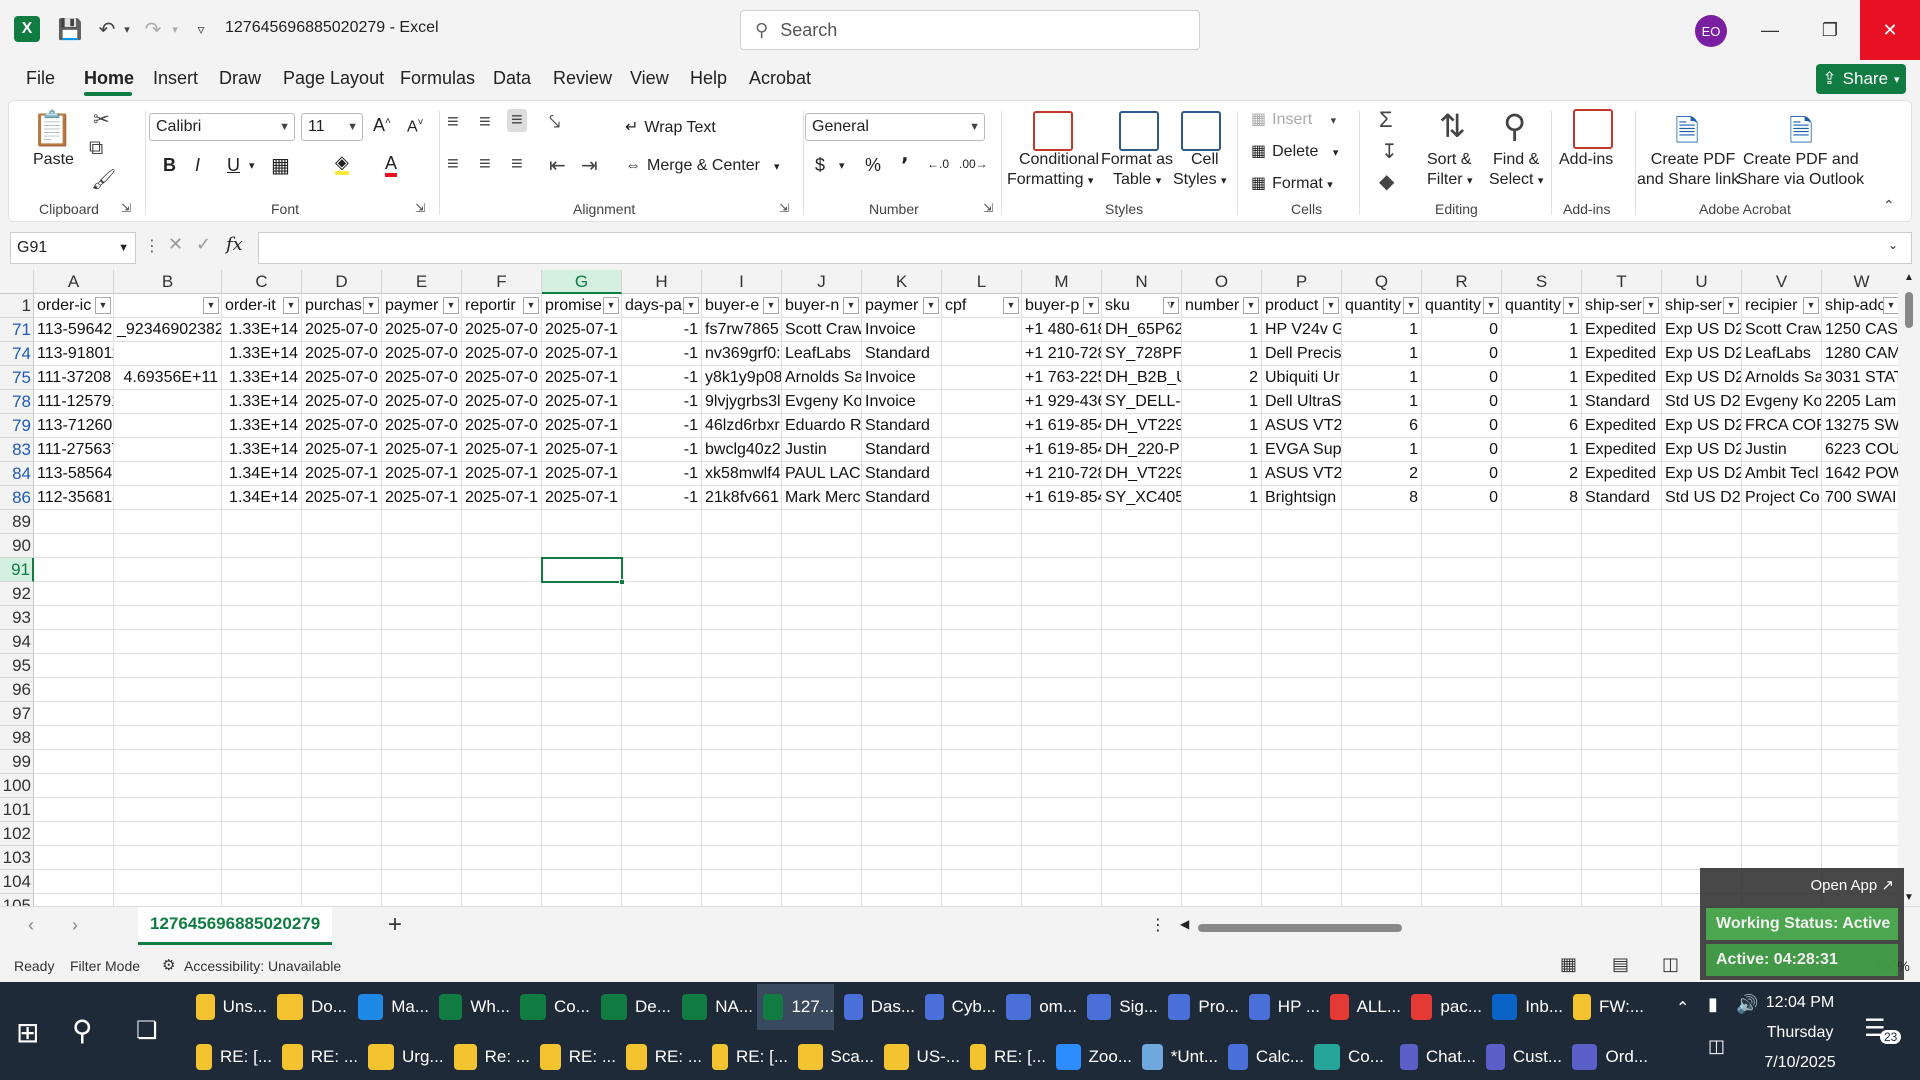 Image resolution: width=1920 pixels, height=1080 pixels. Describe the element at coordinates (1062, 474) in the screenshot. I see `table-cell: +1 210-728` at that location.